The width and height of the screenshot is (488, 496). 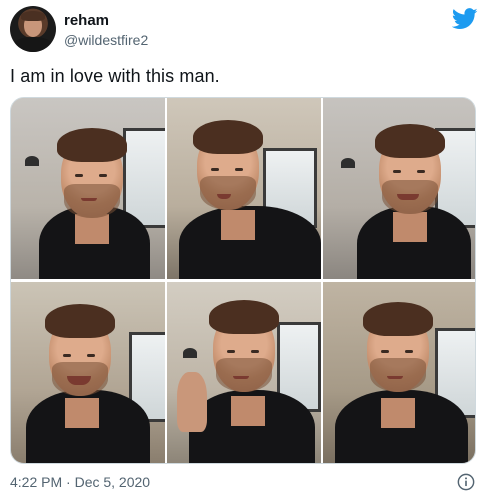 I want to click on tweet-timestamp: 4:22 PM · Dec 5, 2020, so click(x=80, y=482).